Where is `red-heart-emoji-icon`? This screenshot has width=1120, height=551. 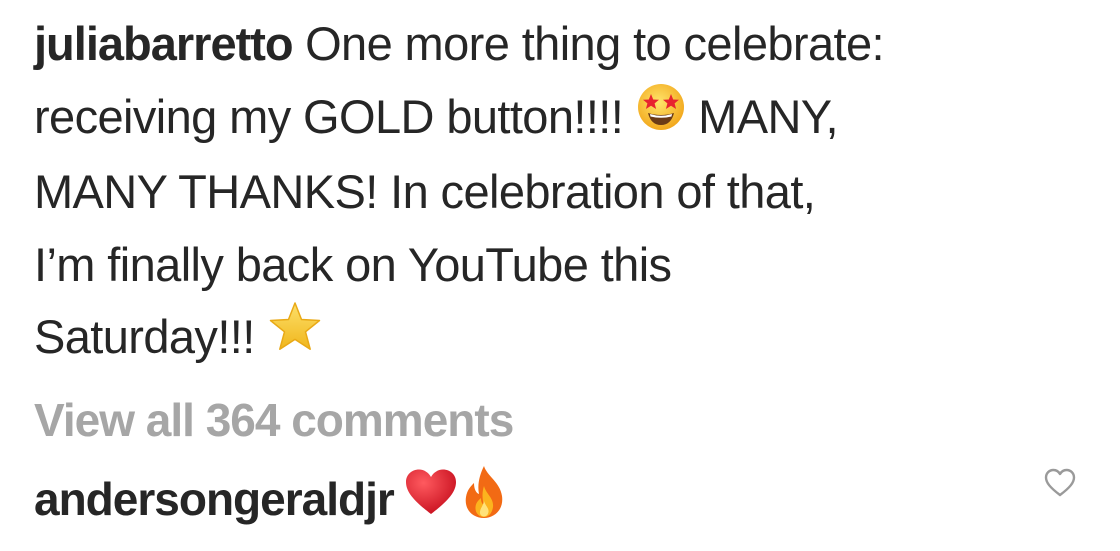 red-heart-emoji-icon is located at coordinates (431, 499).